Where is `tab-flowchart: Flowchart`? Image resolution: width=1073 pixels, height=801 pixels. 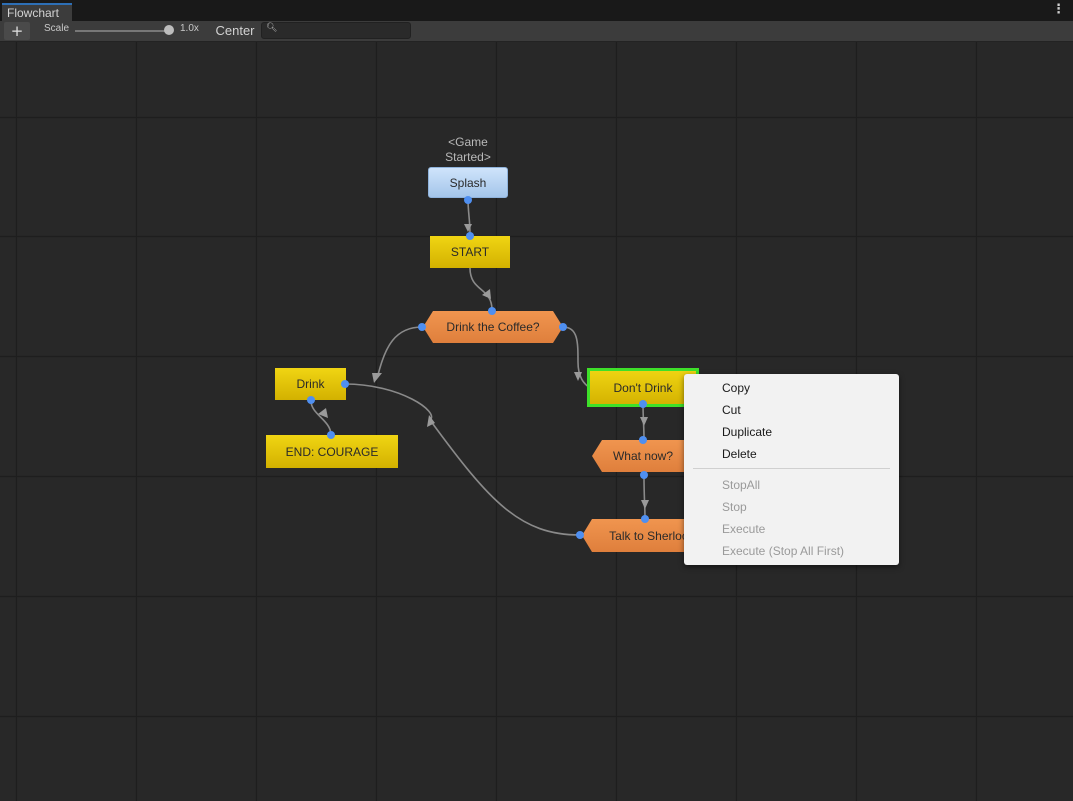
tab-flowchart: Flowchart is located at coordinates (37, 12).